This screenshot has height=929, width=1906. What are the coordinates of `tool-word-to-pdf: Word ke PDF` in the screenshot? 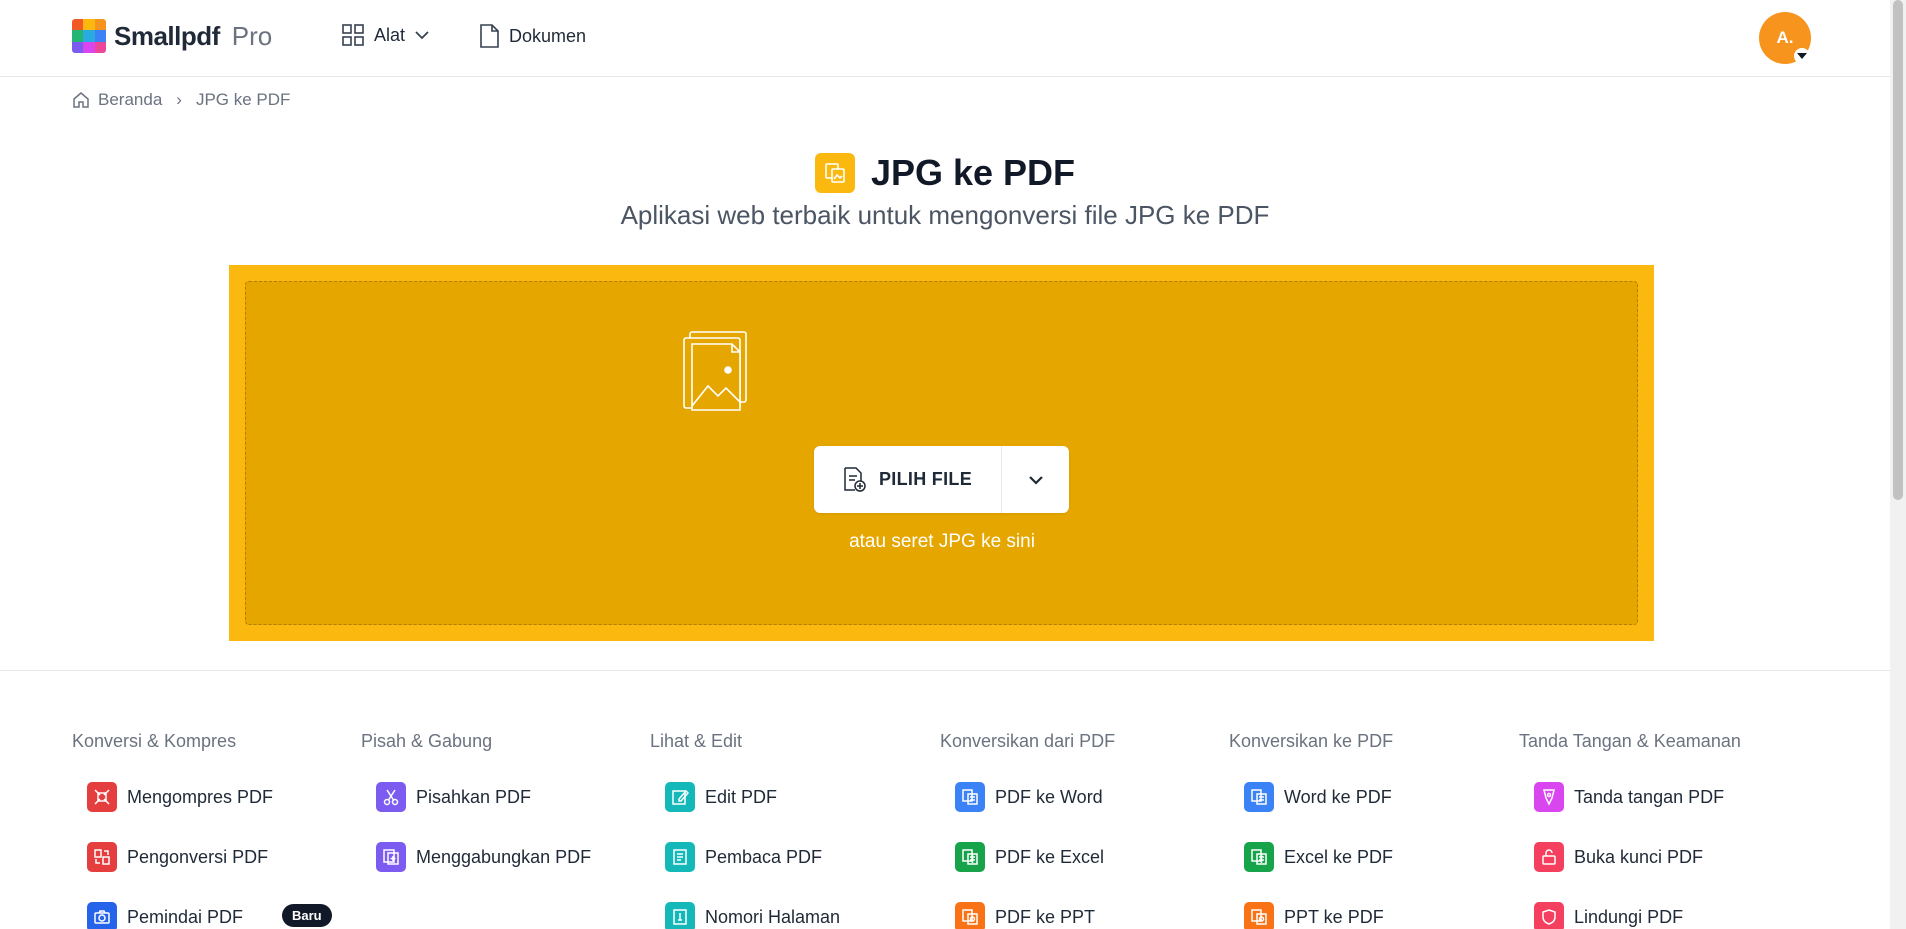 It's located at (1376, 797).